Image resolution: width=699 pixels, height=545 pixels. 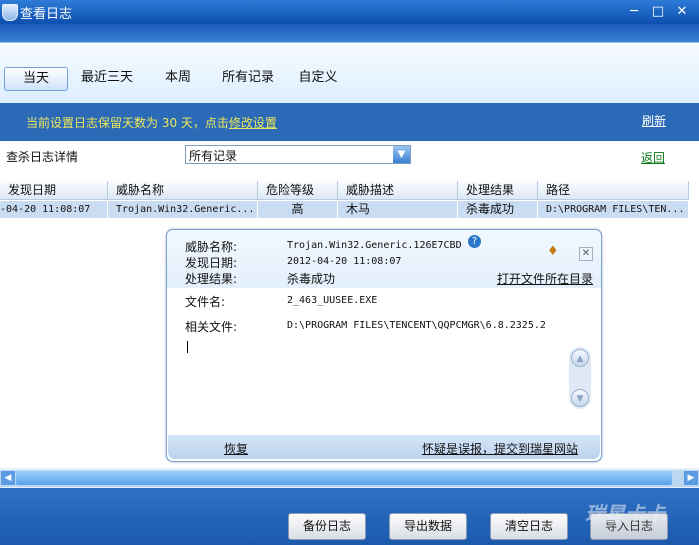 I want to click on date-value: 2012-04-20 11:08:07, so click(x=344, y=261).